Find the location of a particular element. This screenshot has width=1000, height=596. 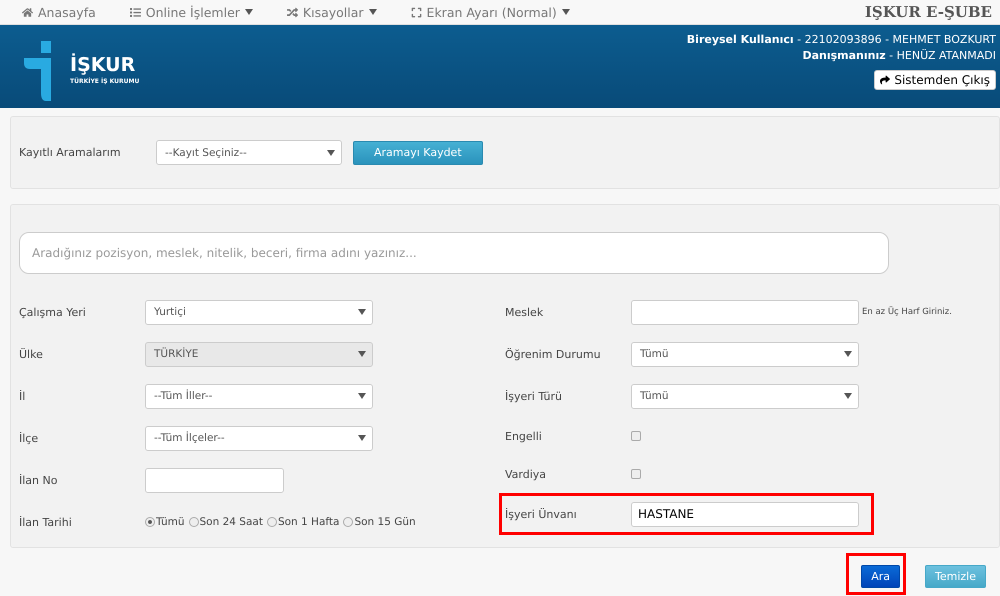

list-icon is located at coordinates (135, 12).